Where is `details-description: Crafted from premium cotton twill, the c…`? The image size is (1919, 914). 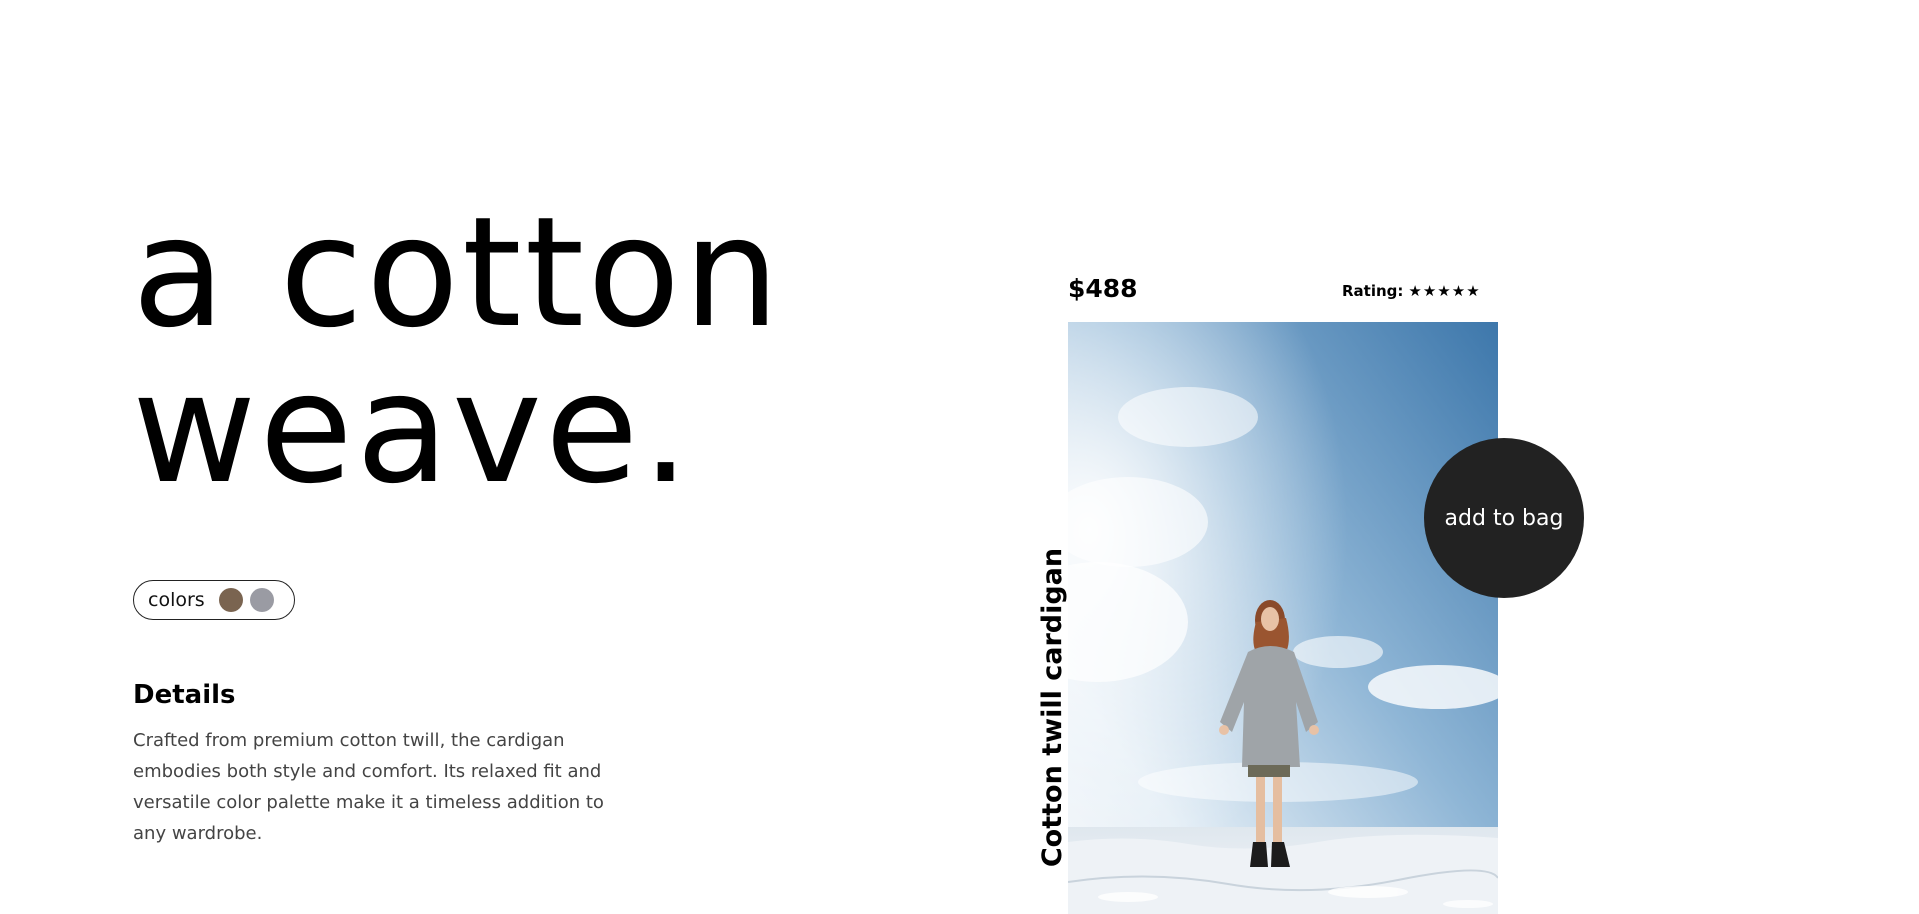
details-description: Crafted from premium cotton twill, the c… is located at coordinates (368, 787).